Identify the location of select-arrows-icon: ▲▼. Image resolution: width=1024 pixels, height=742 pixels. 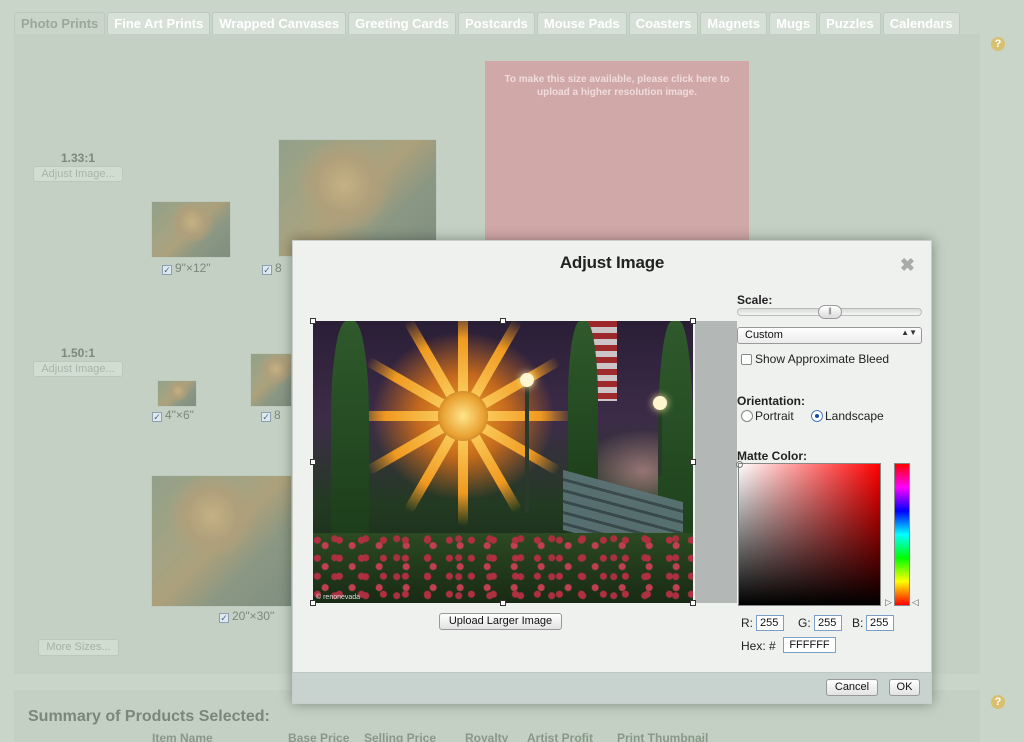
(909, 332).